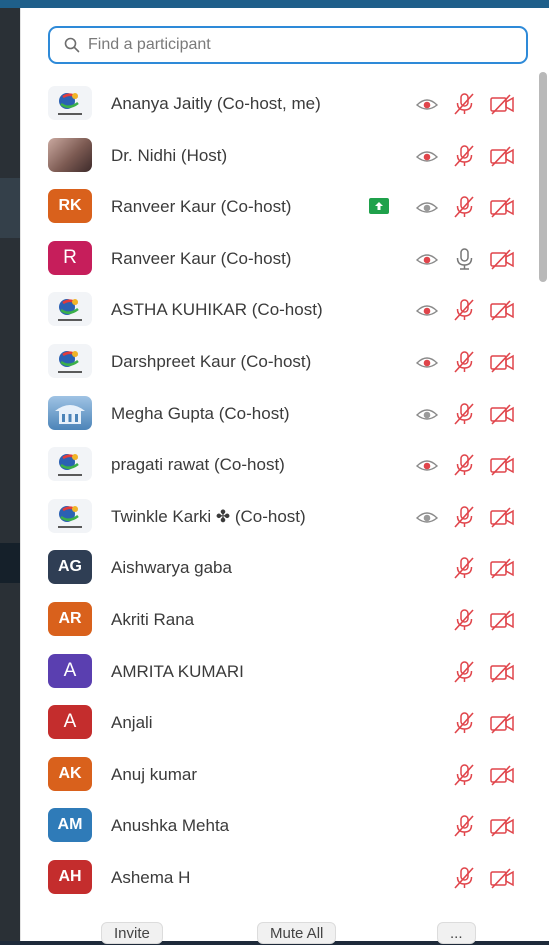  I want to click on participant-row: Twinkle Karki ✤ (Co-host), so click(276, 517).